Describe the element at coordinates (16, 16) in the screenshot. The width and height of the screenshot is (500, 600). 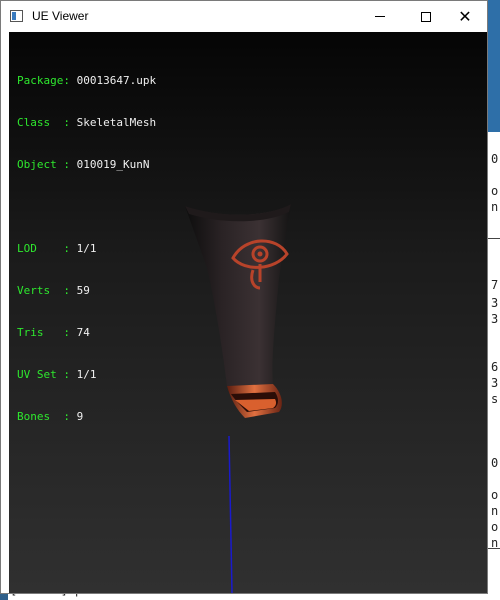
I see `app-window-icon` at that location.